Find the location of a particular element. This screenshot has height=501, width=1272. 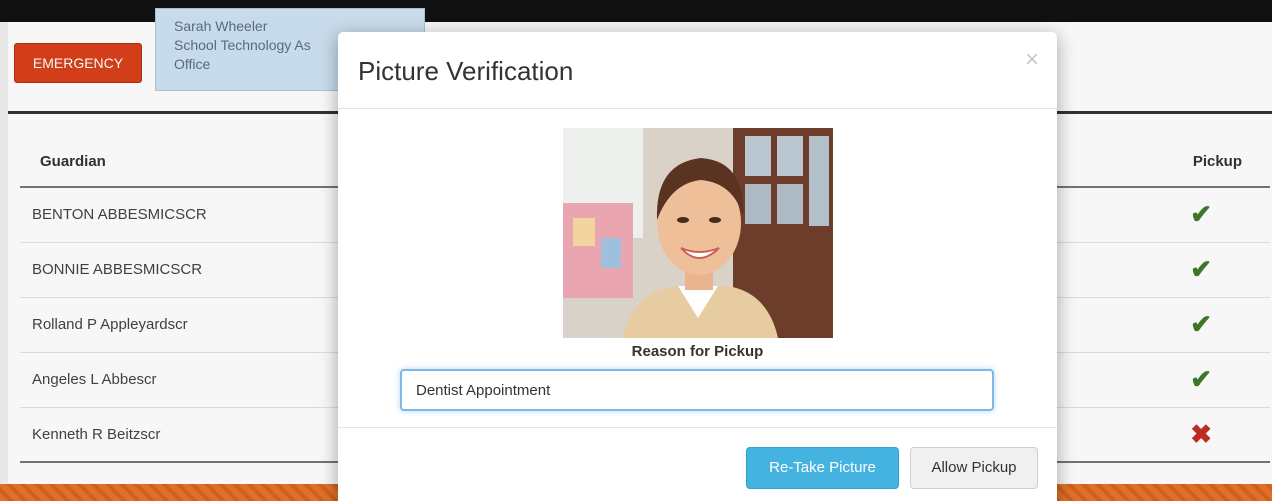

modal-footer: Re-Take Picture Allow Pickup is located at coordinates (697, 464).